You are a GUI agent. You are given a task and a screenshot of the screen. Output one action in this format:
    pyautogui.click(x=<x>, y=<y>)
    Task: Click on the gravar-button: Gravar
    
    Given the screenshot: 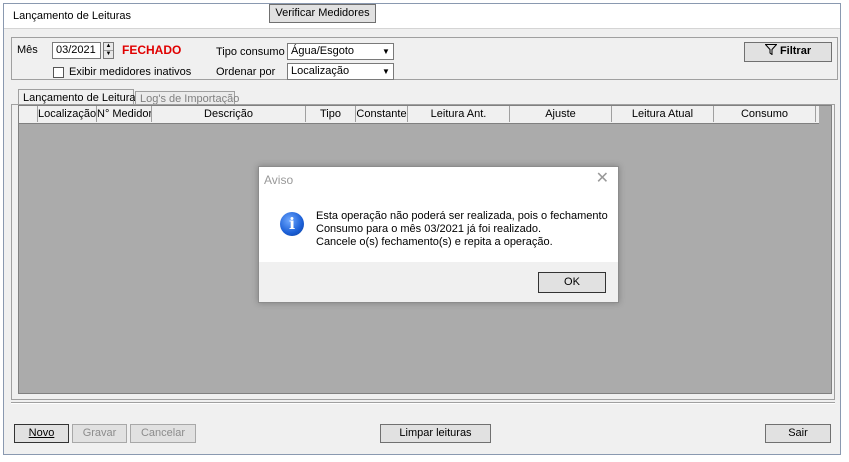 What is the action you would take?
    pyautogui.click(x=99, y=433)
    